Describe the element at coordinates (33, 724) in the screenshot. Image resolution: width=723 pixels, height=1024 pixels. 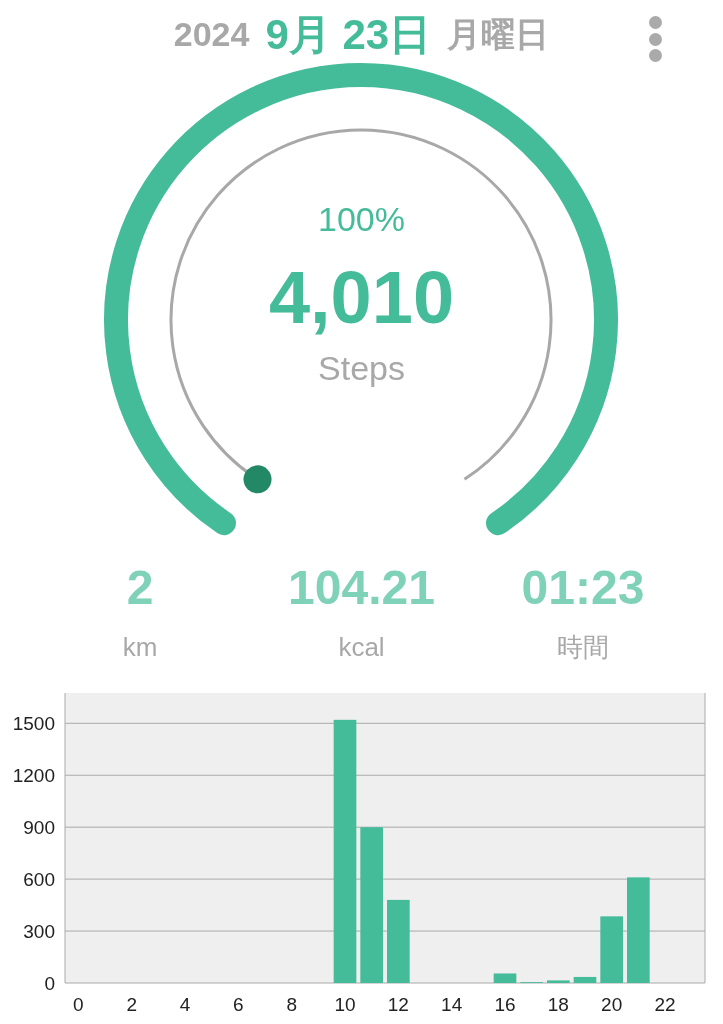
I see `y-axis-label: 1500` at that location.